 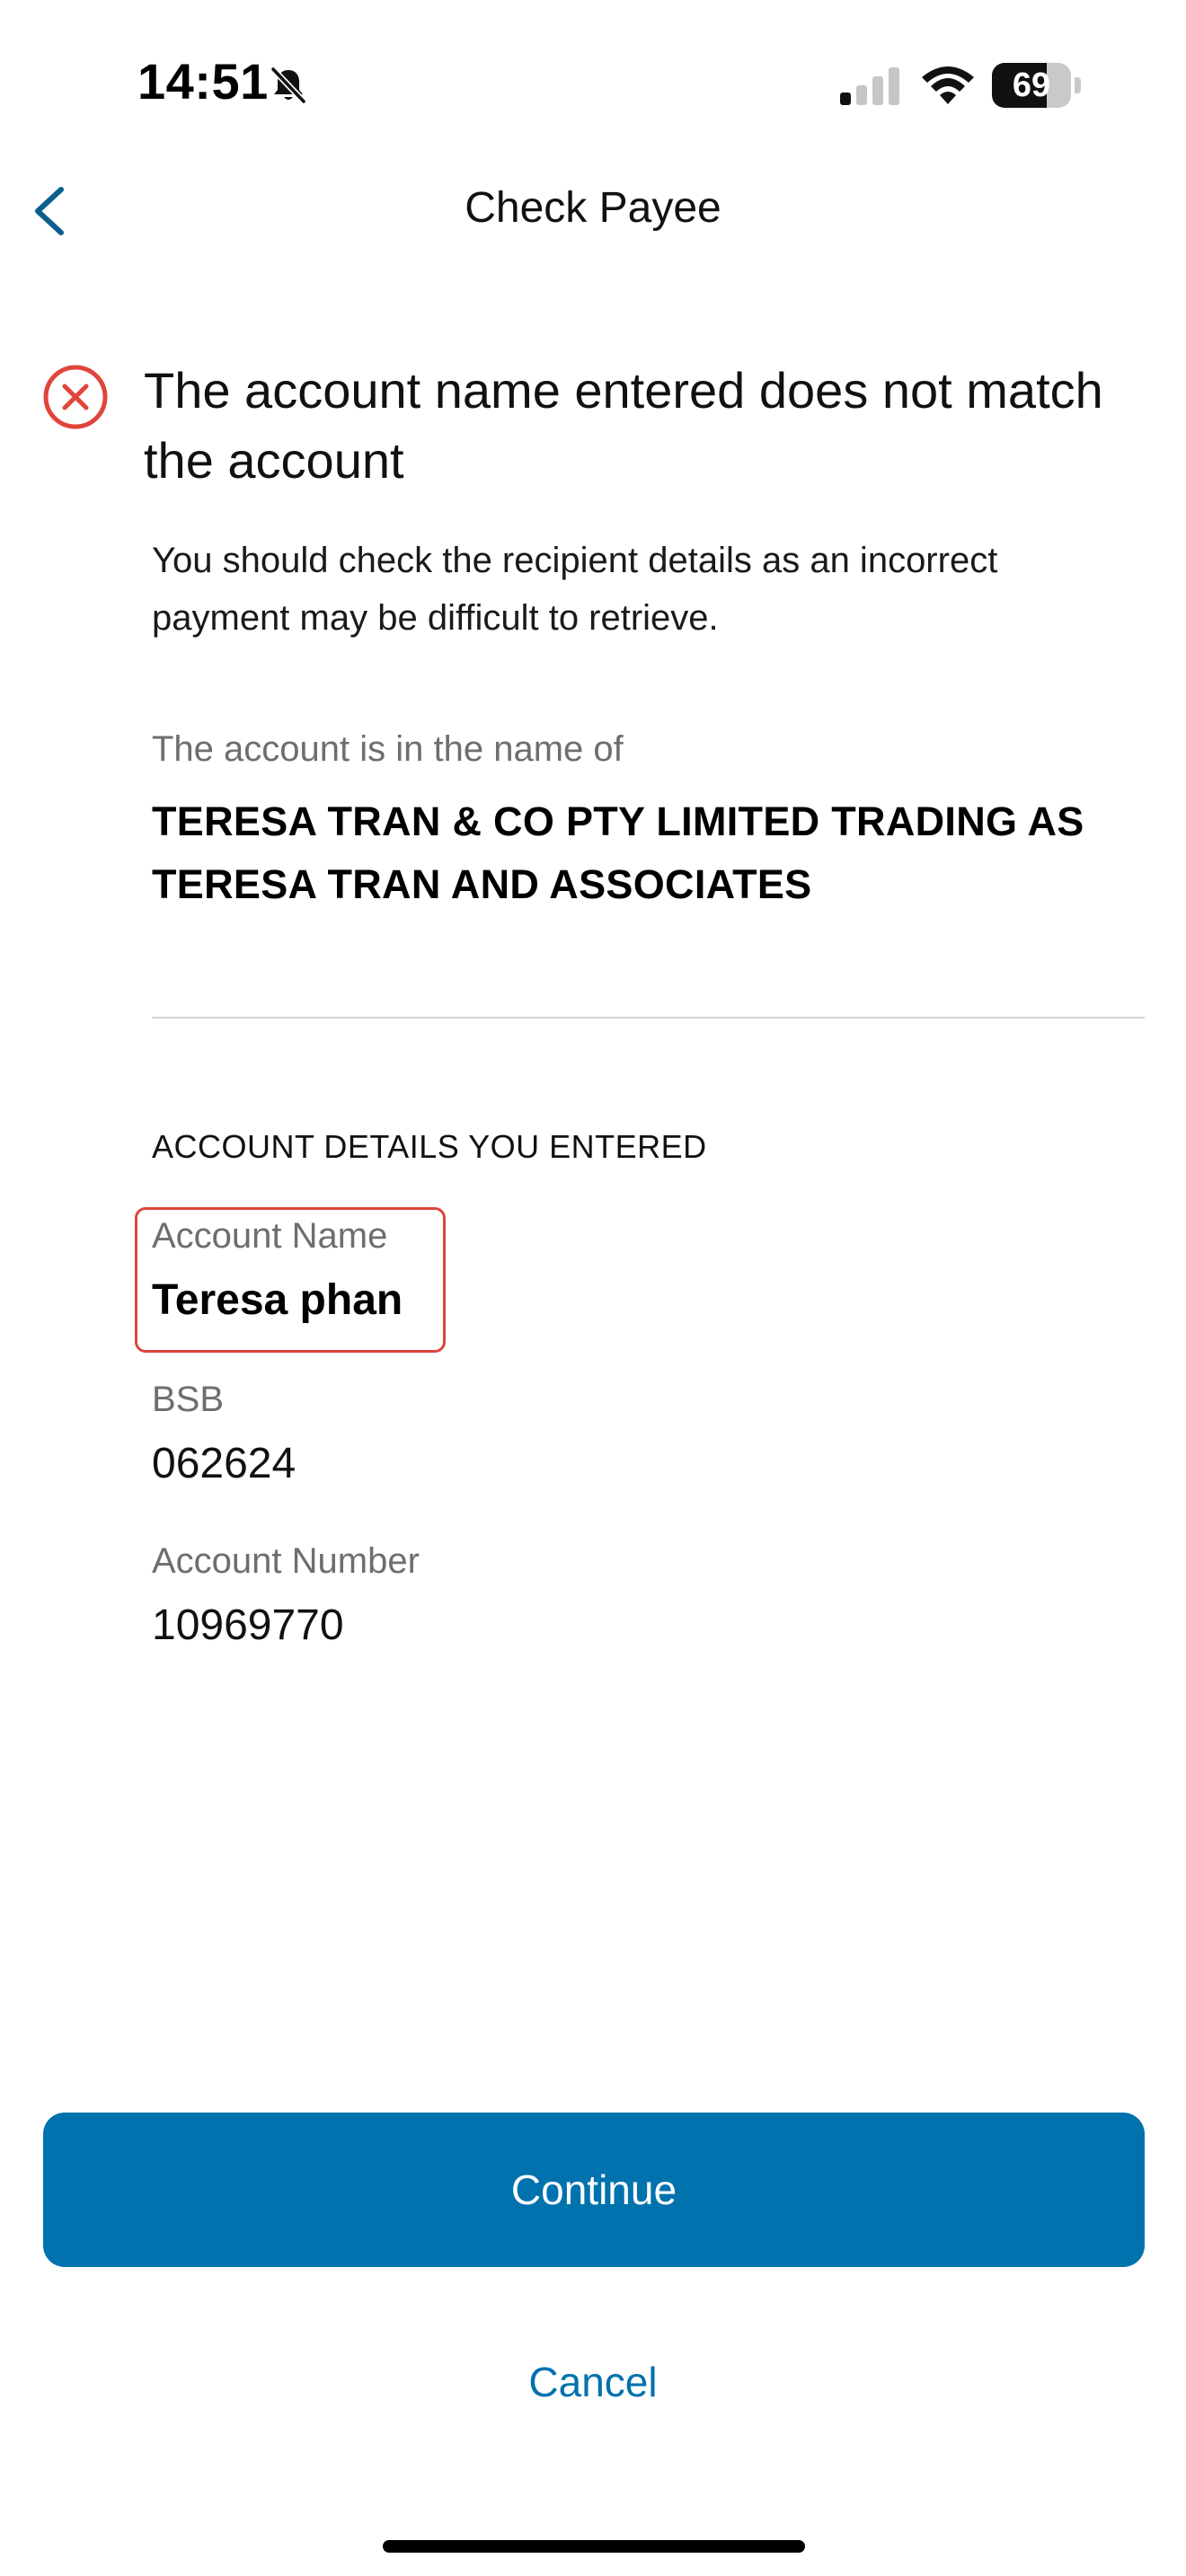 What do you see at coordinates (75, 397) in the screenshot?
I see `error-circle-x-icon` at bounding box center [75, 397].